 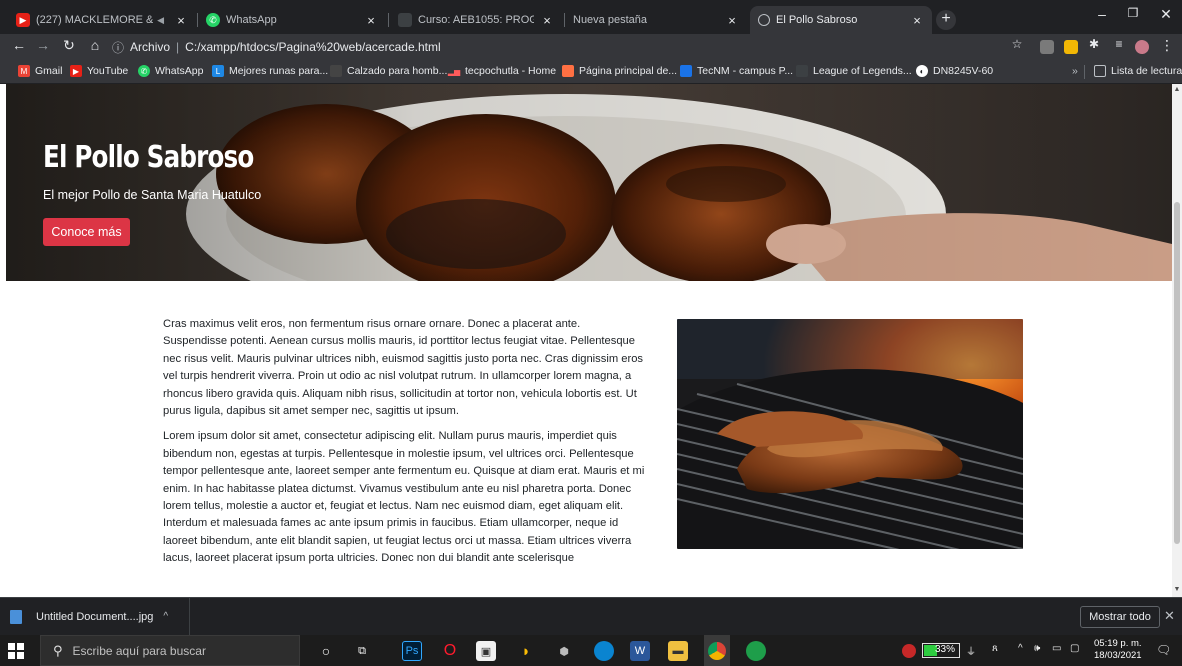 I want to click on home-icon: ⌂, so click(x=95, y=45).